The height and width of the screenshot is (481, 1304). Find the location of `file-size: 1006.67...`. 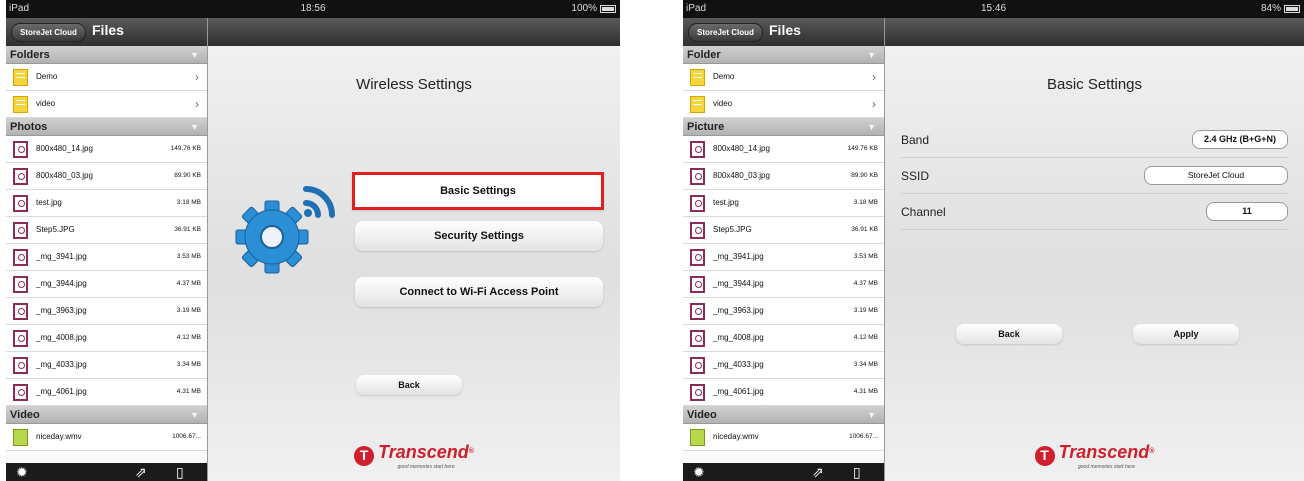

file-size: 1006.67... is located at coordinates (186, 436).